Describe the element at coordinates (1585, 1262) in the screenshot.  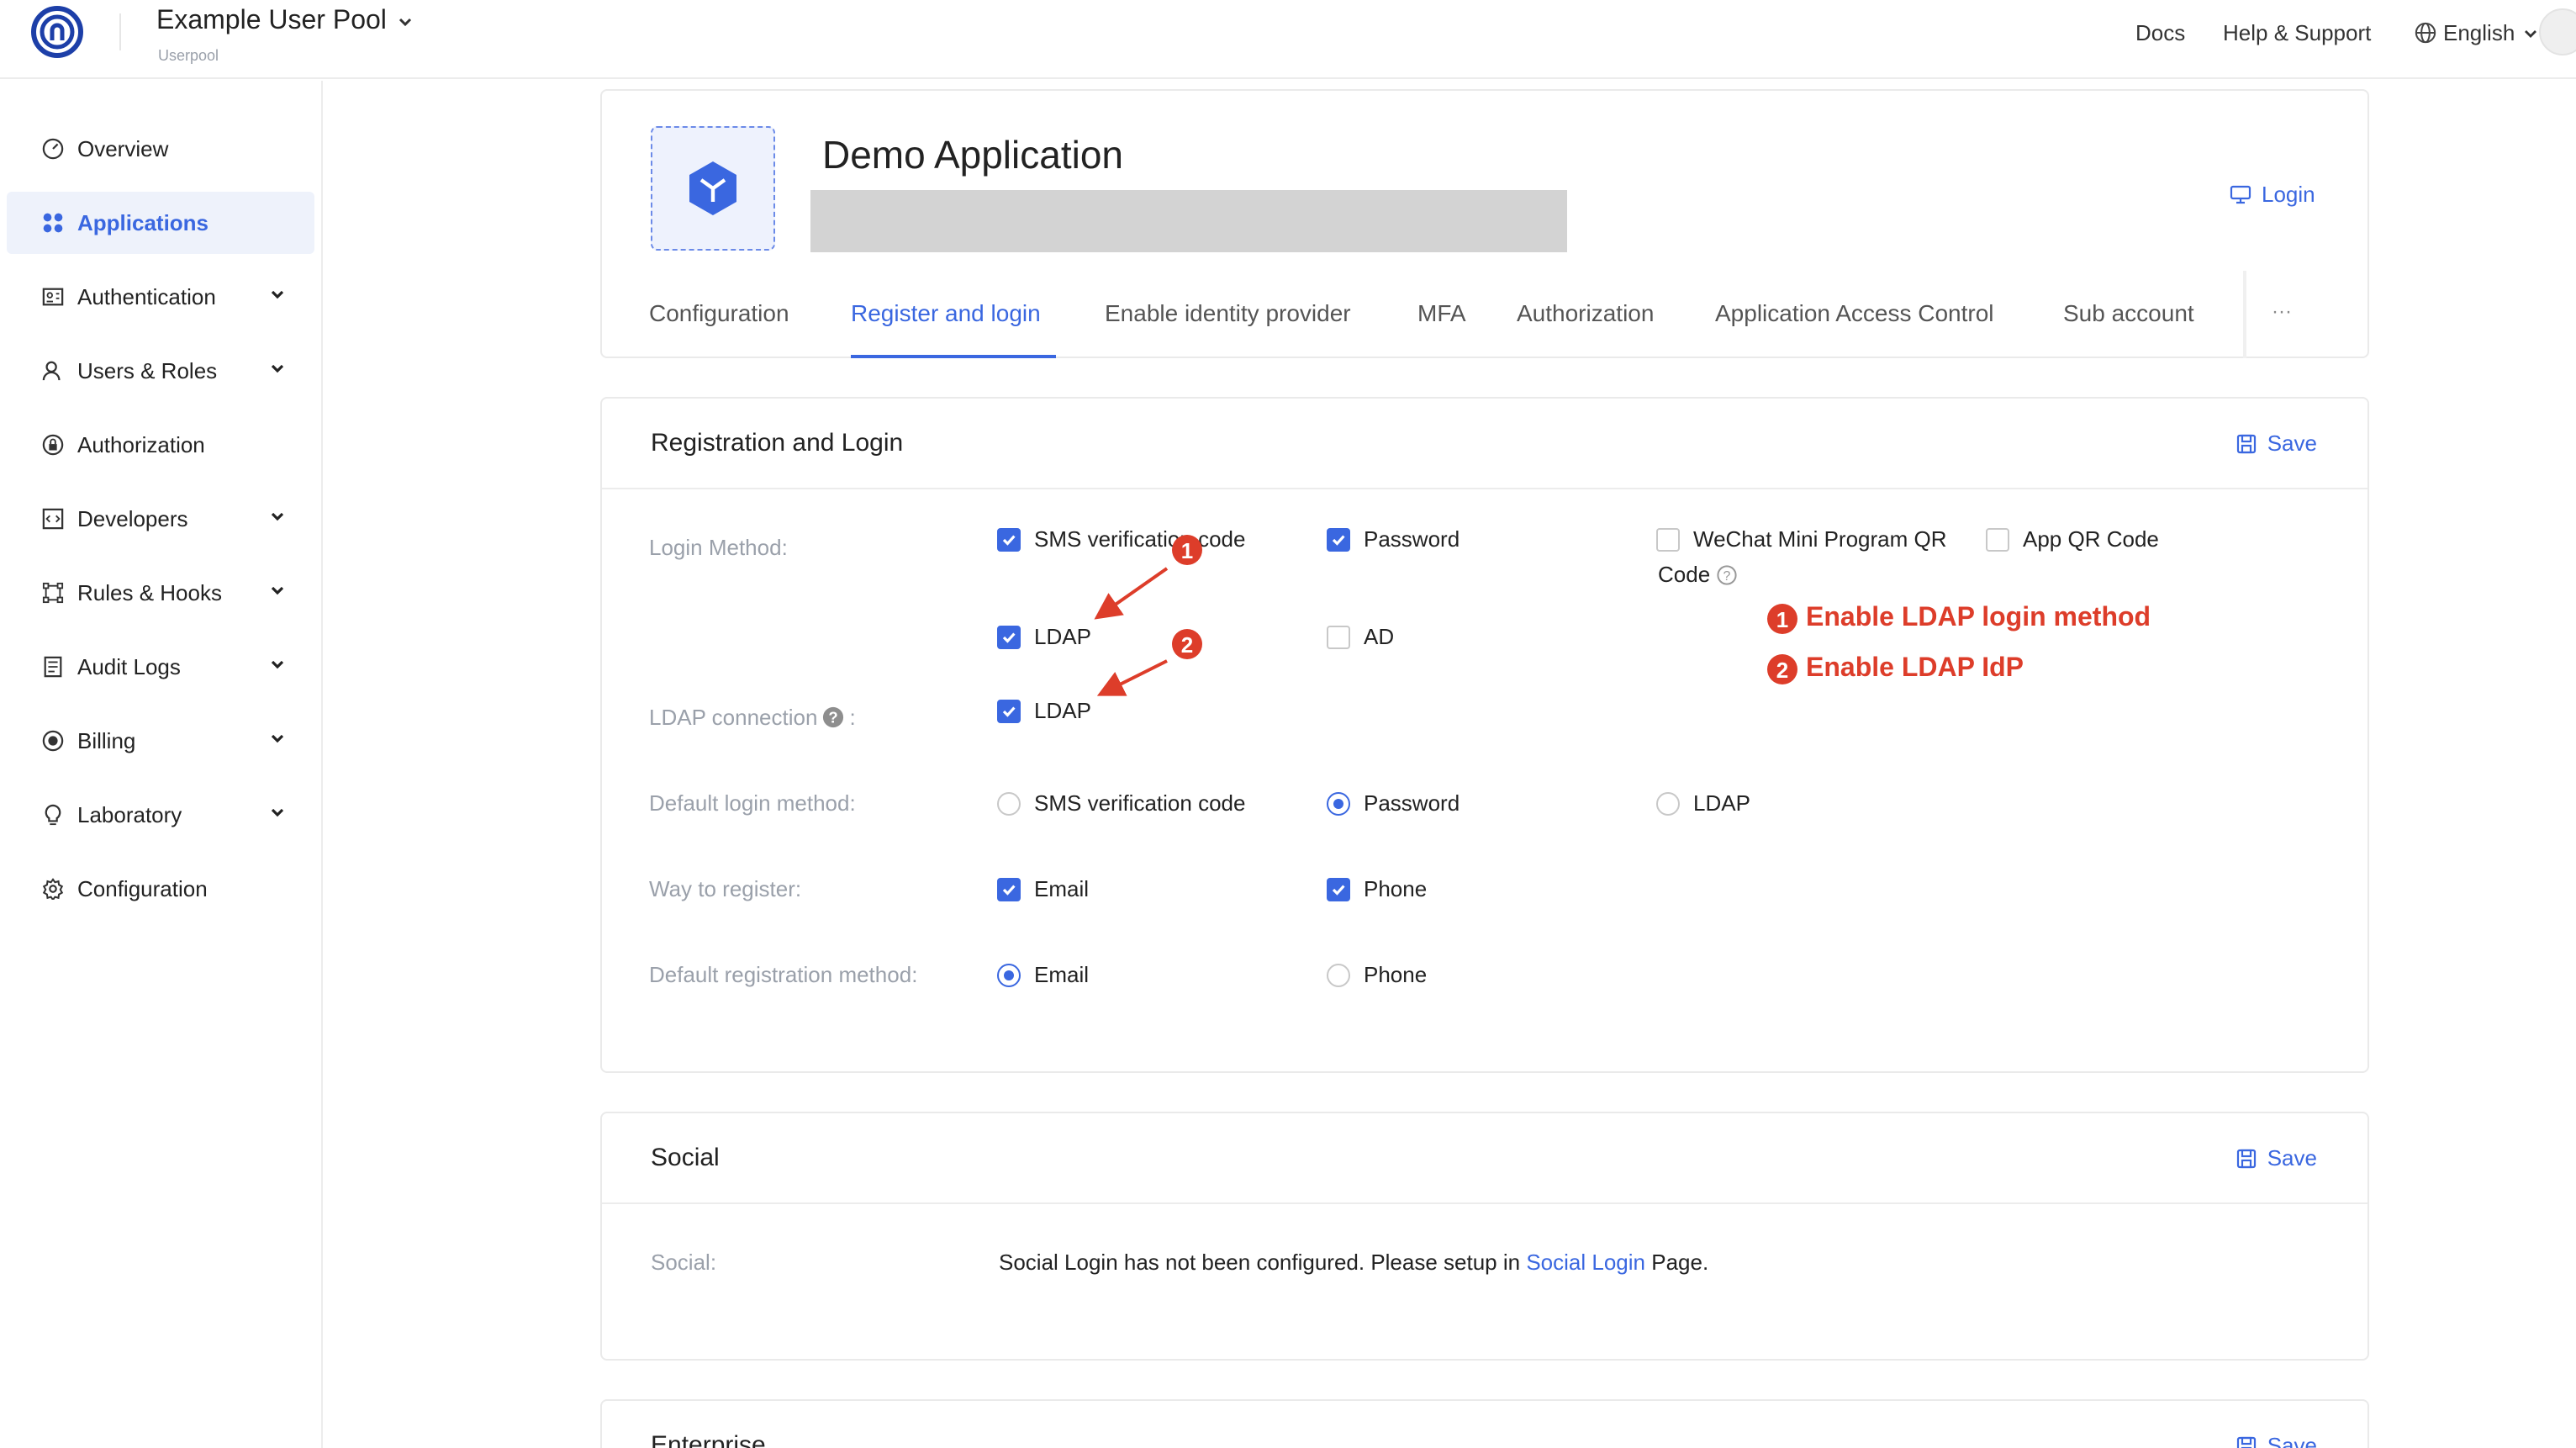
I see `social-login-link: Social Login` at that location.